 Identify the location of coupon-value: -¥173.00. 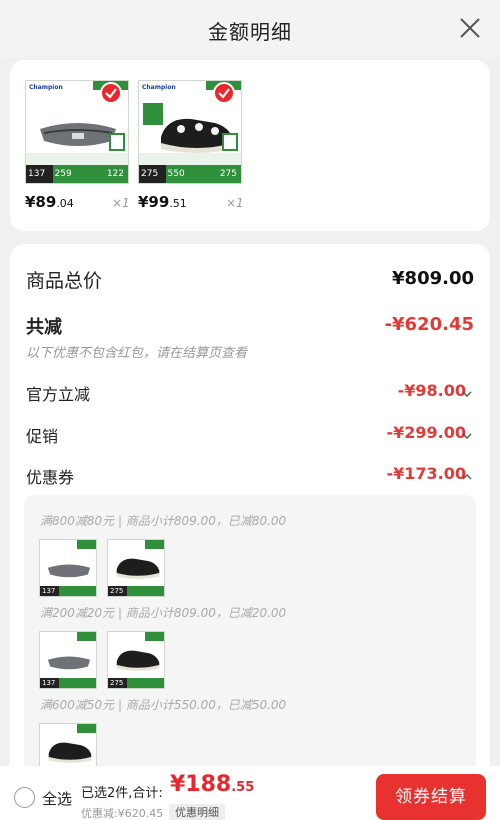
(426, 473).